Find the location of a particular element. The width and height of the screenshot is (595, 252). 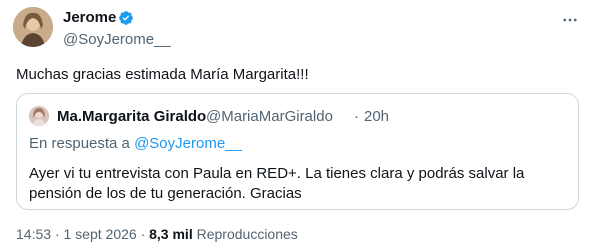

more-horizontal-icon is located at coordinates (570, 20).